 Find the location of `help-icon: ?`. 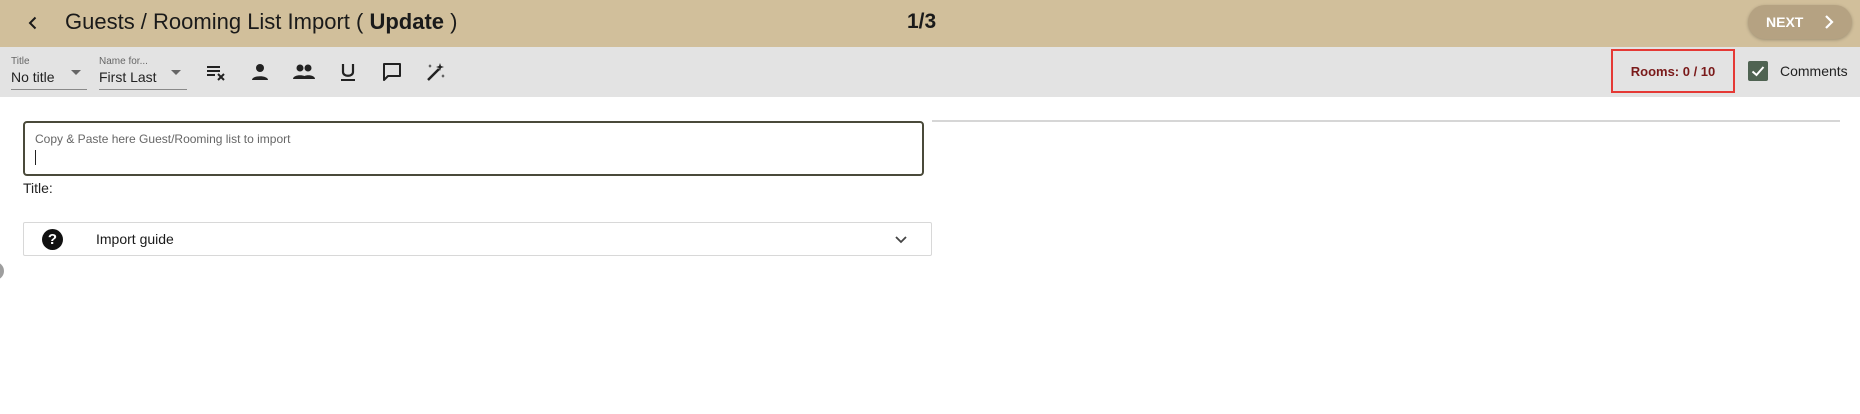

help-icon: ? is located at coordinates (52, 239).